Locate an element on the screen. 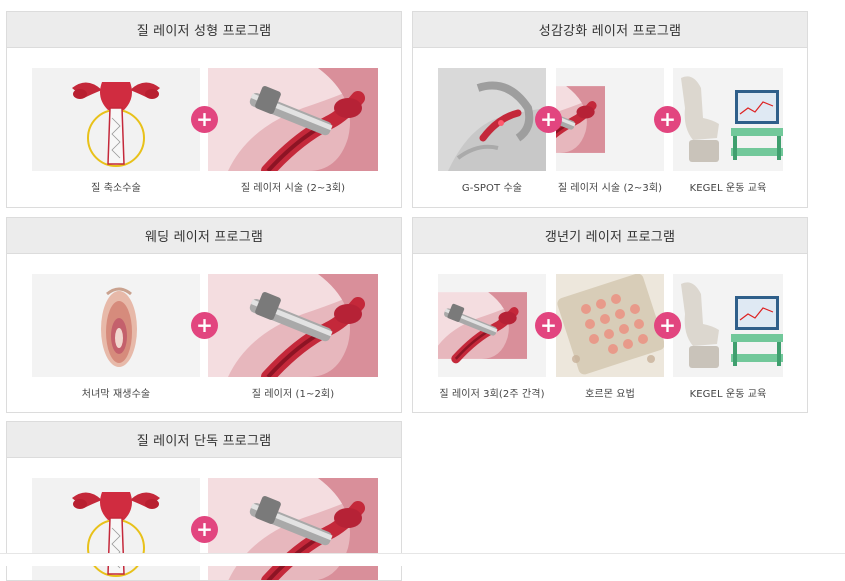 This screenshot has height=581, width=845. hymen-image is located at coordinates (116, 325).